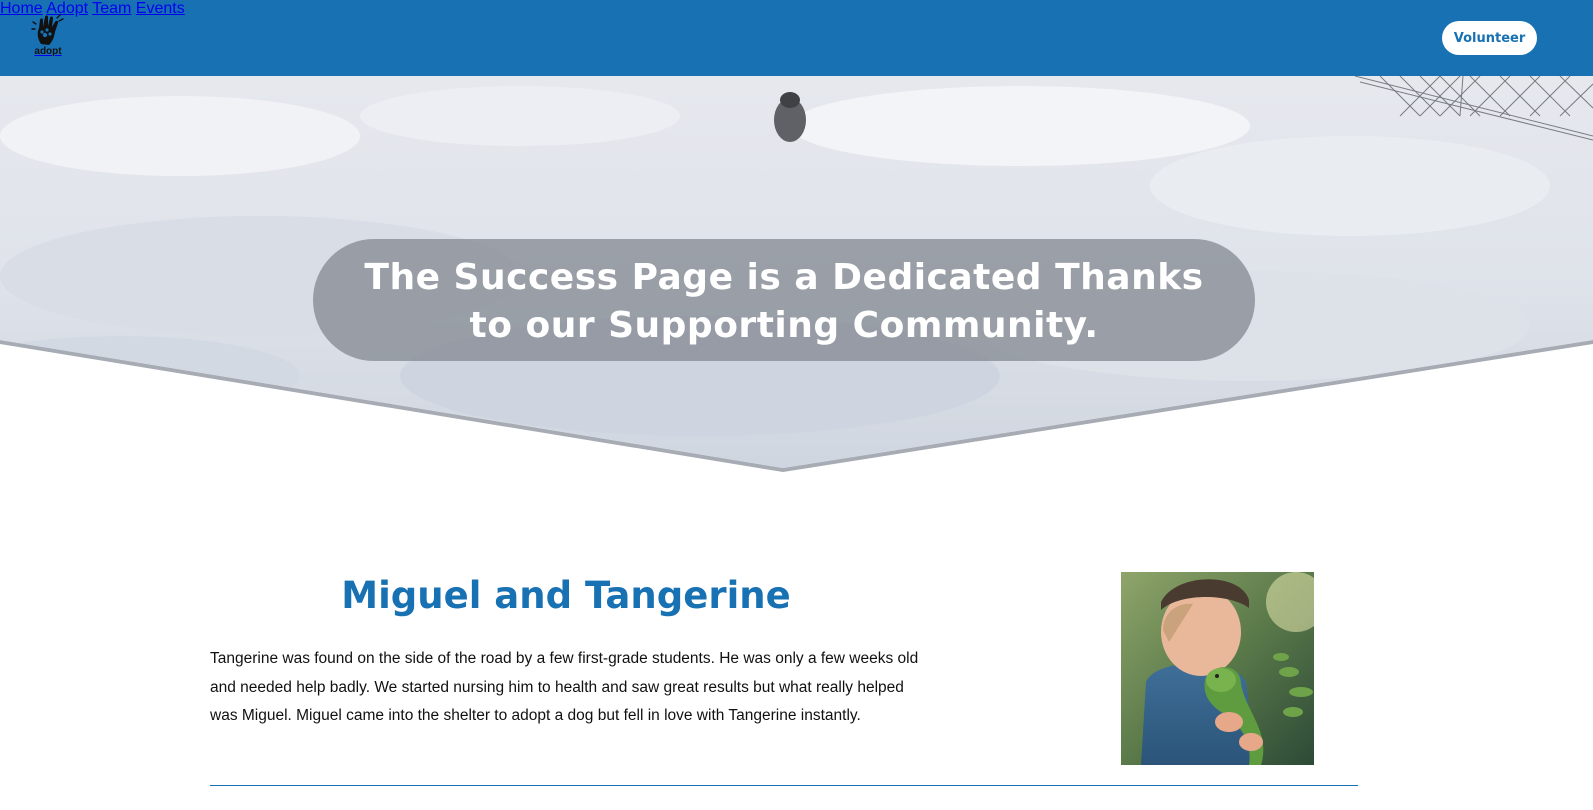  I want to click on site-logo: adopt, so click(48, 37).